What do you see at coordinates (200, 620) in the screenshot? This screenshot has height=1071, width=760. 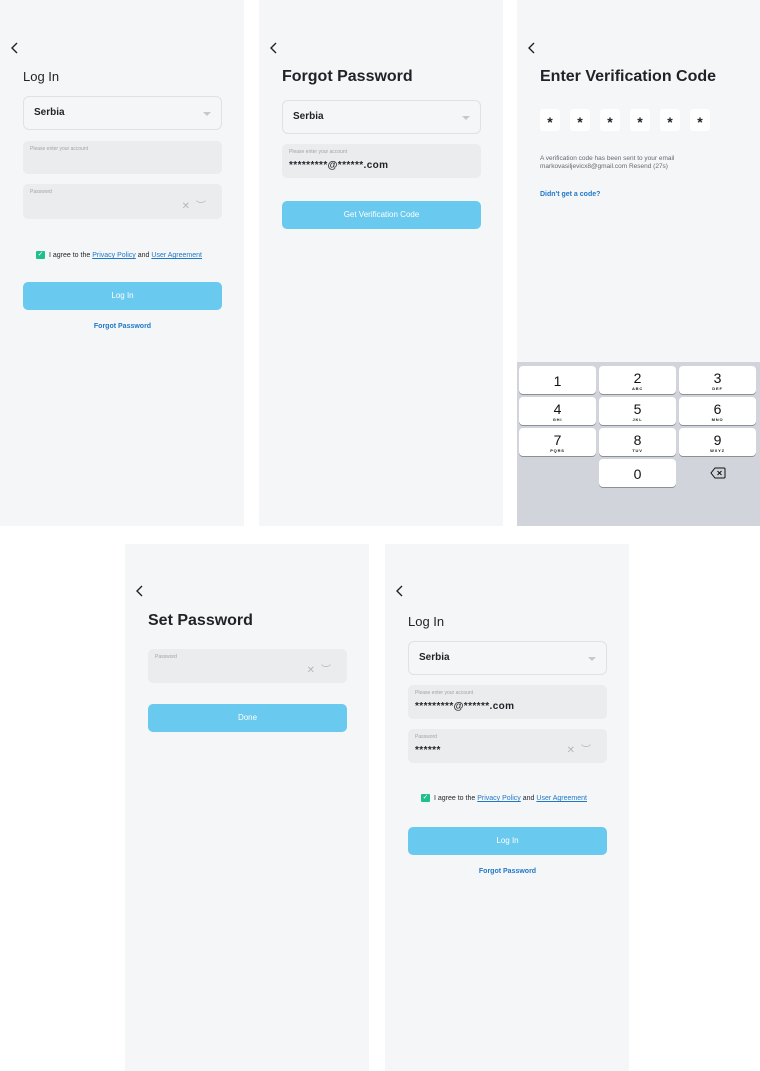 I see `page-title: Set Password` at bounding box center [200, 620].